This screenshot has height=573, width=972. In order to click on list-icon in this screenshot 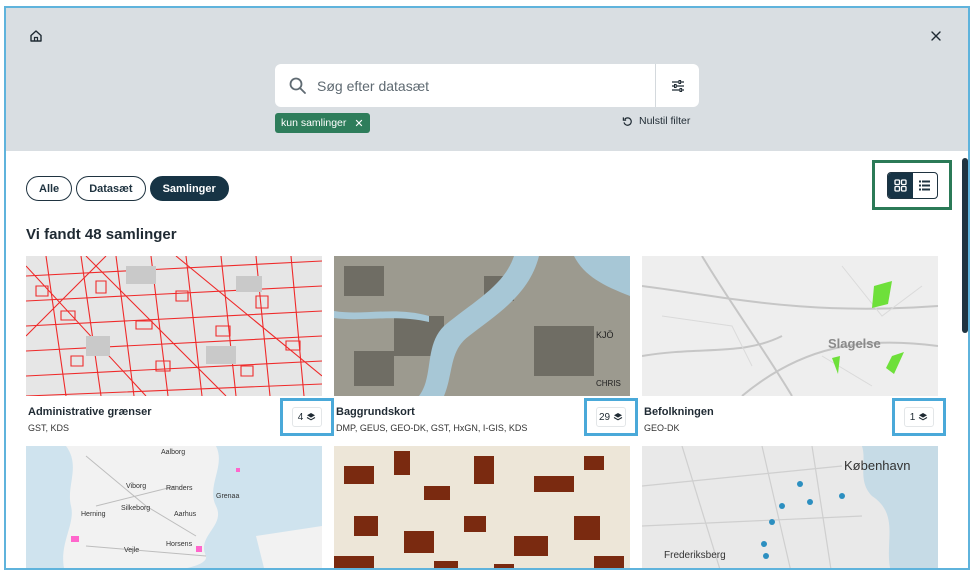, I will do `click(925, 185)`.